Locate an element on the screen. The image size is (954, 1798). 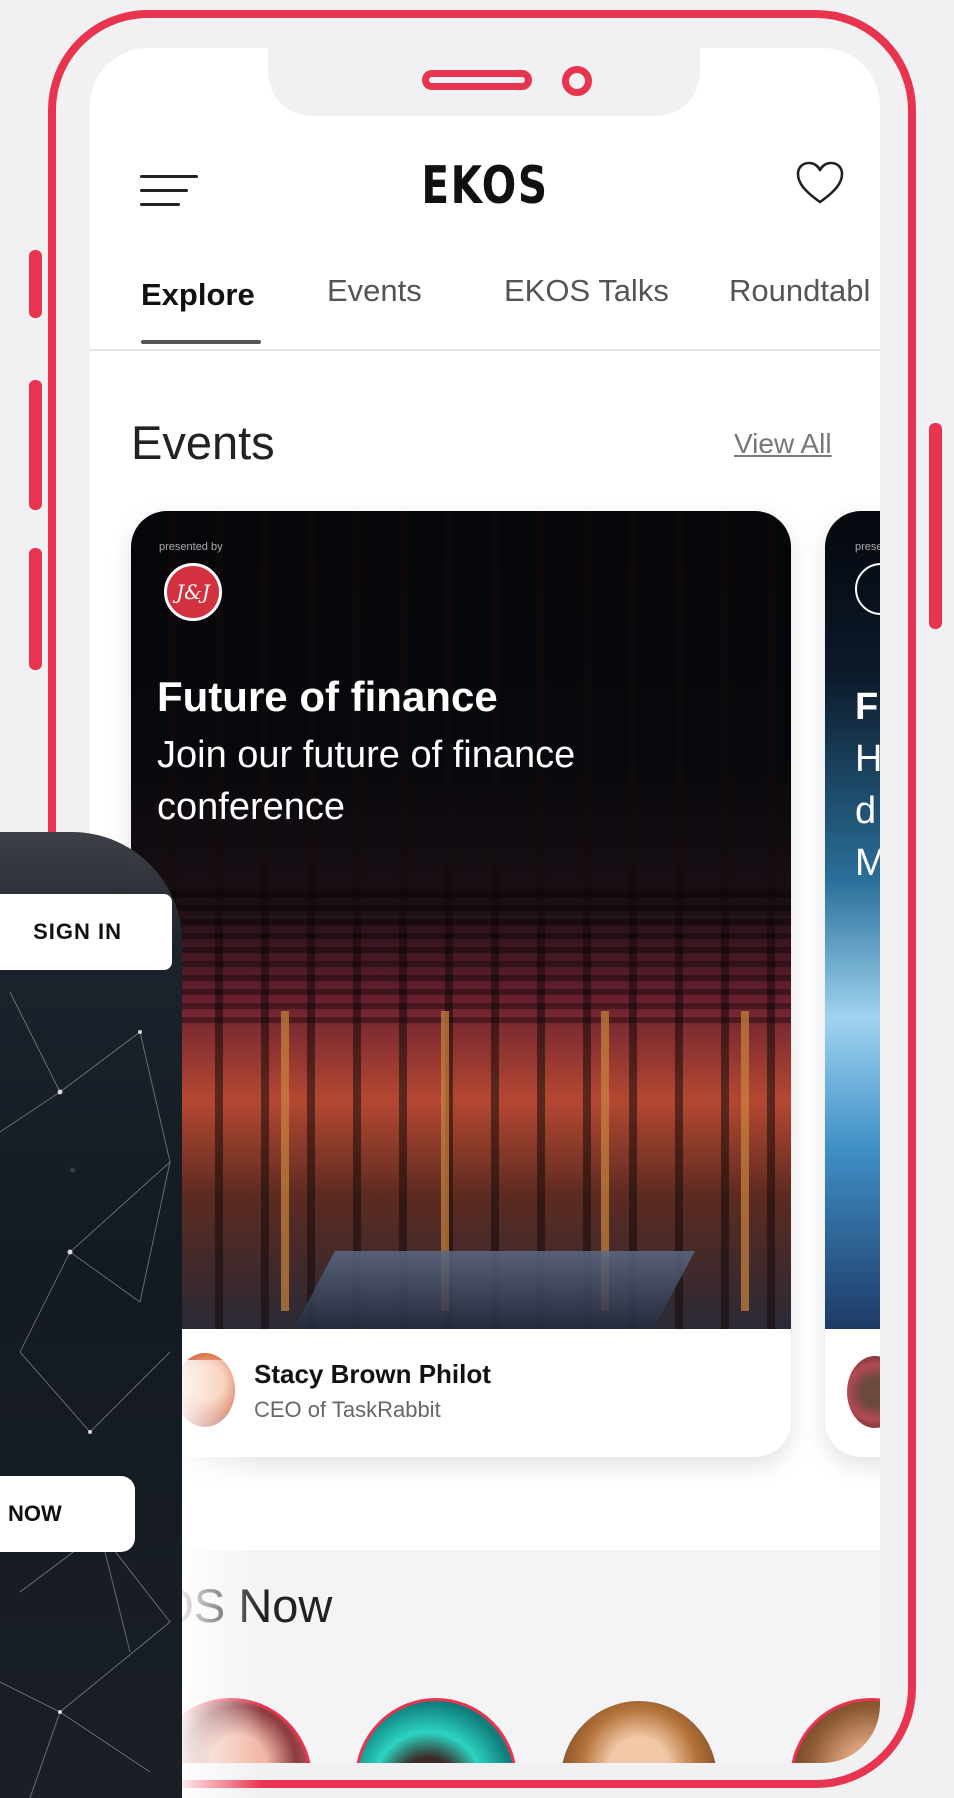
tab-ekos-talks: EKOS Talks is located at coordinates (586, 291).